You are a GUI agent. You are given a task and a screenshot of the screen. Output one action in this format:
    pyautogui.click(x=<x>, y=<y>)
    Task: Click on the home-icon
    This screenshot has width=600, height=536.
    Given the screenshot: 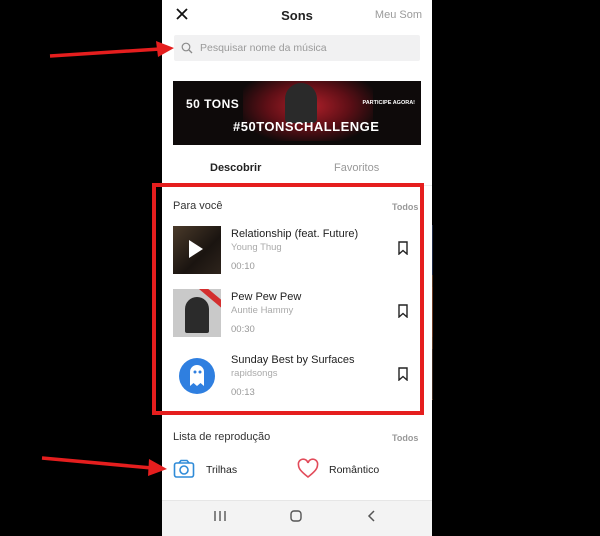 What is the action you would take?
    pyautogui.click(x=296, y=517)
    